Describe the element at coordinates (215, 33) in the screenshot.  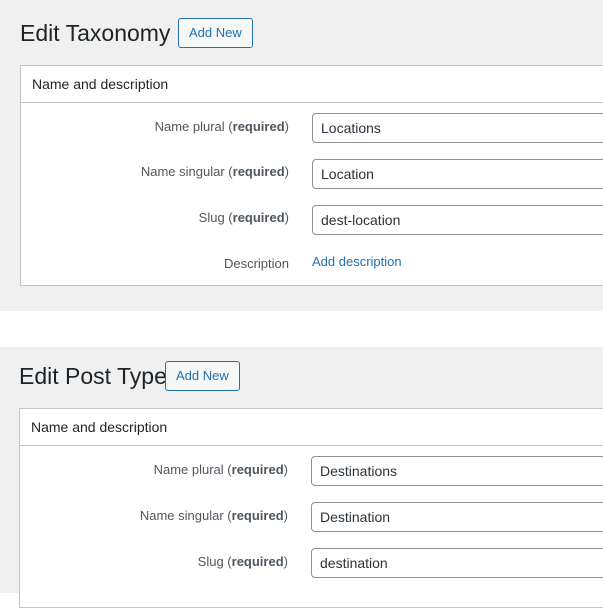
I see `taxonomy-add-new-button: Add New` at that location.